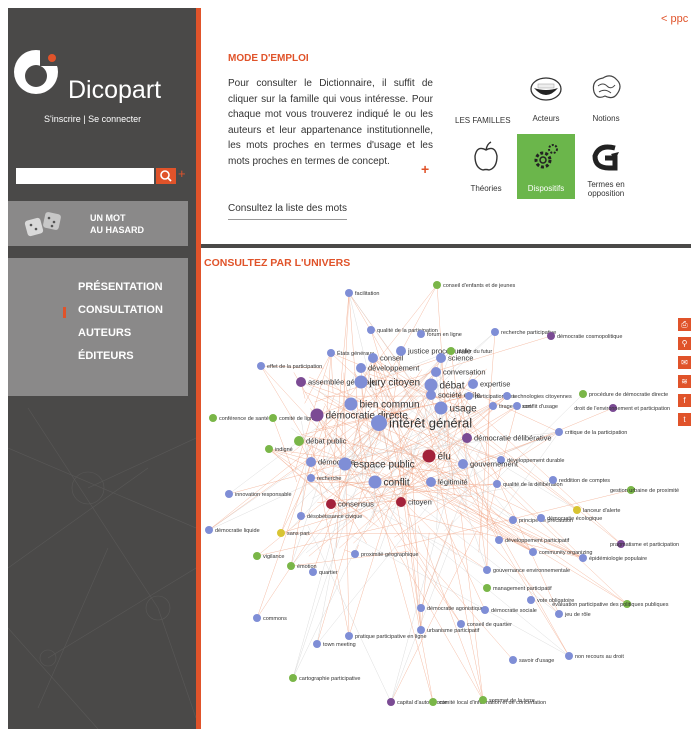 The image size is (691, 729). Describe the element at coordinates (513, 438) in the screenshot. I see `graph-node-label: démocratie délibérative` at that location.